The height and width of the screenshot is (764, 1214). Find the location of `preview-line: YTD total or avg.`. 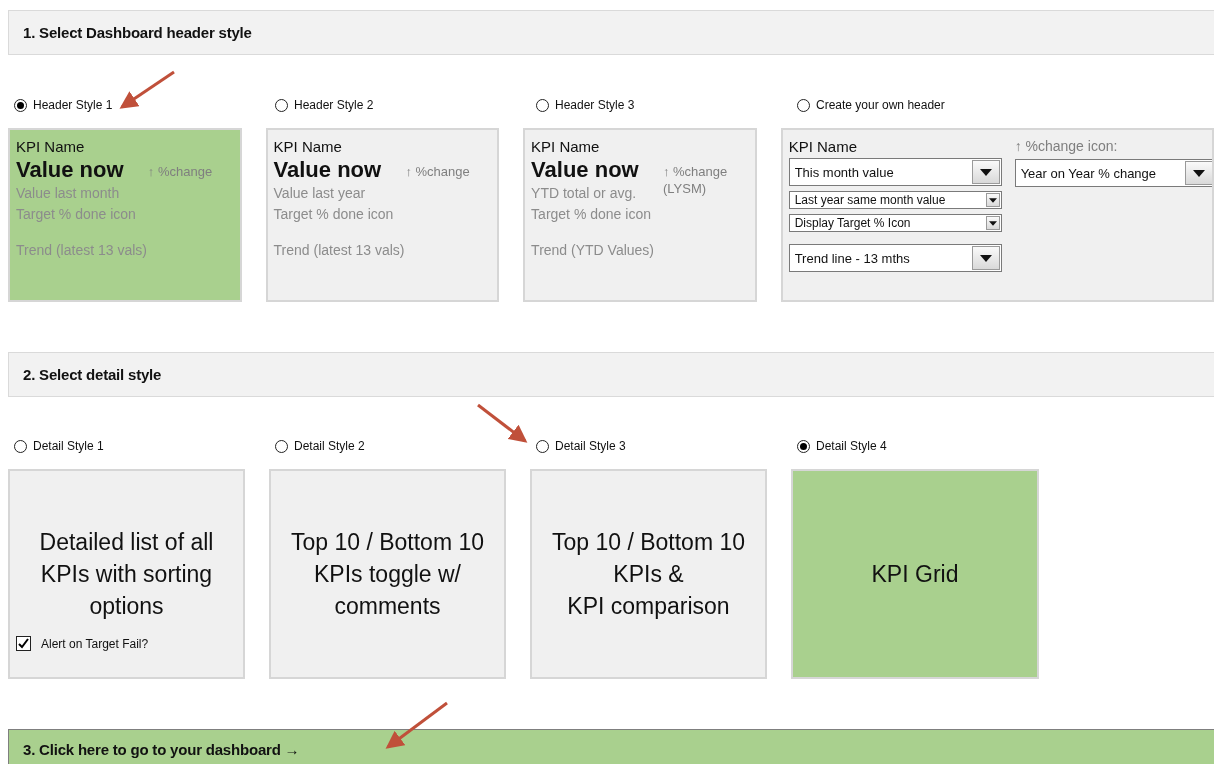

preview-line: YTD total or avg. is located at coordinates (584, 193).